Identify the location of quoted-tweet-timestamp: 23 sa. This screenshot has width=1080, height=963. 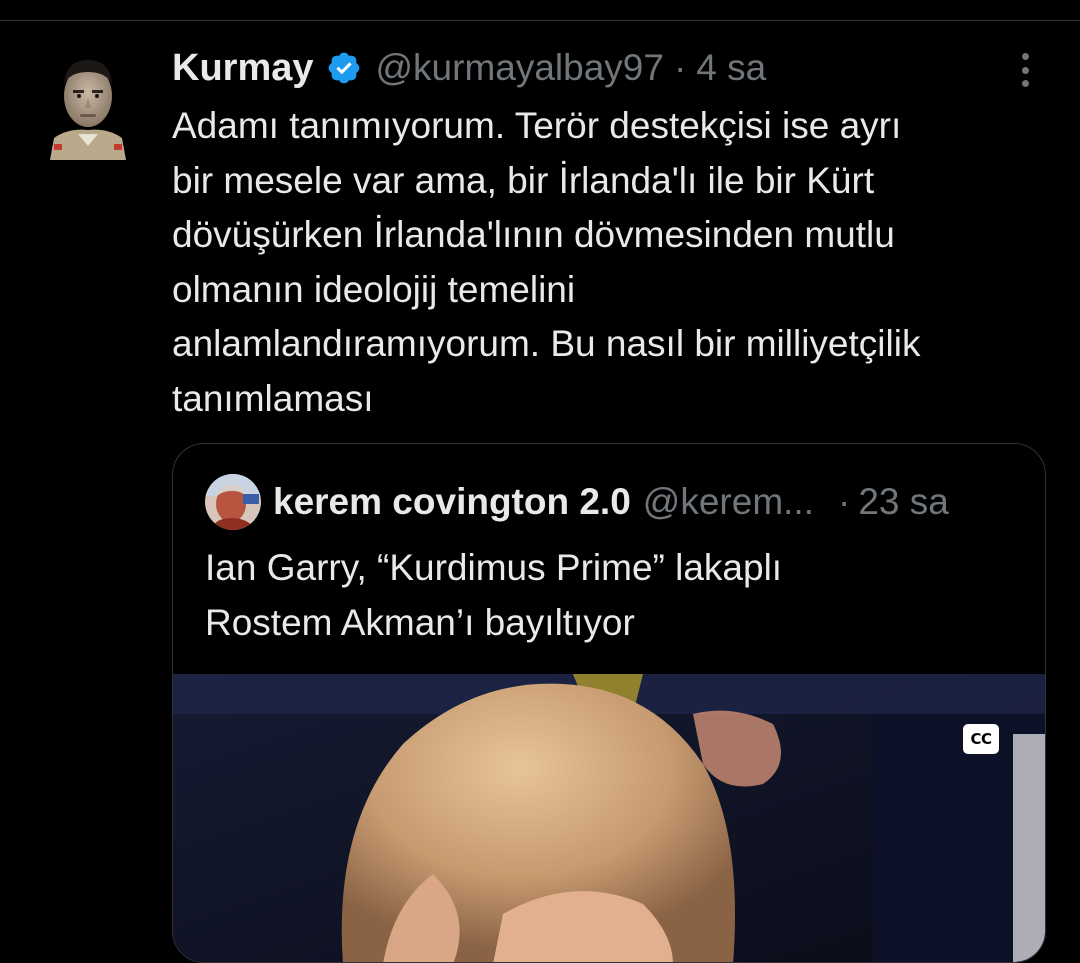
(903, 502).